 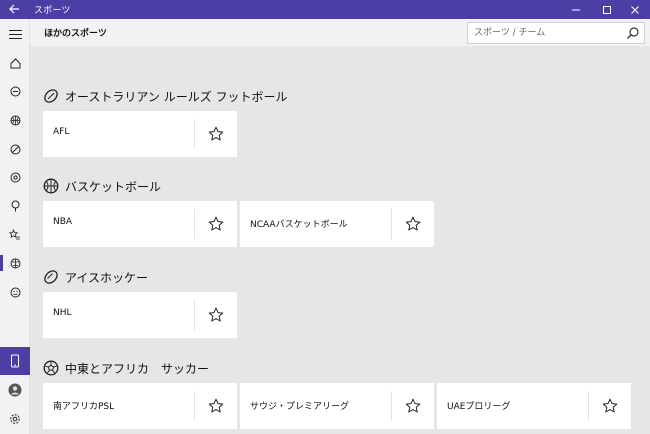 What do you see at coordinates (140, 315) in the screenshot?
I see `league-card-nhl: NHL` at bounding box center [140, 315].